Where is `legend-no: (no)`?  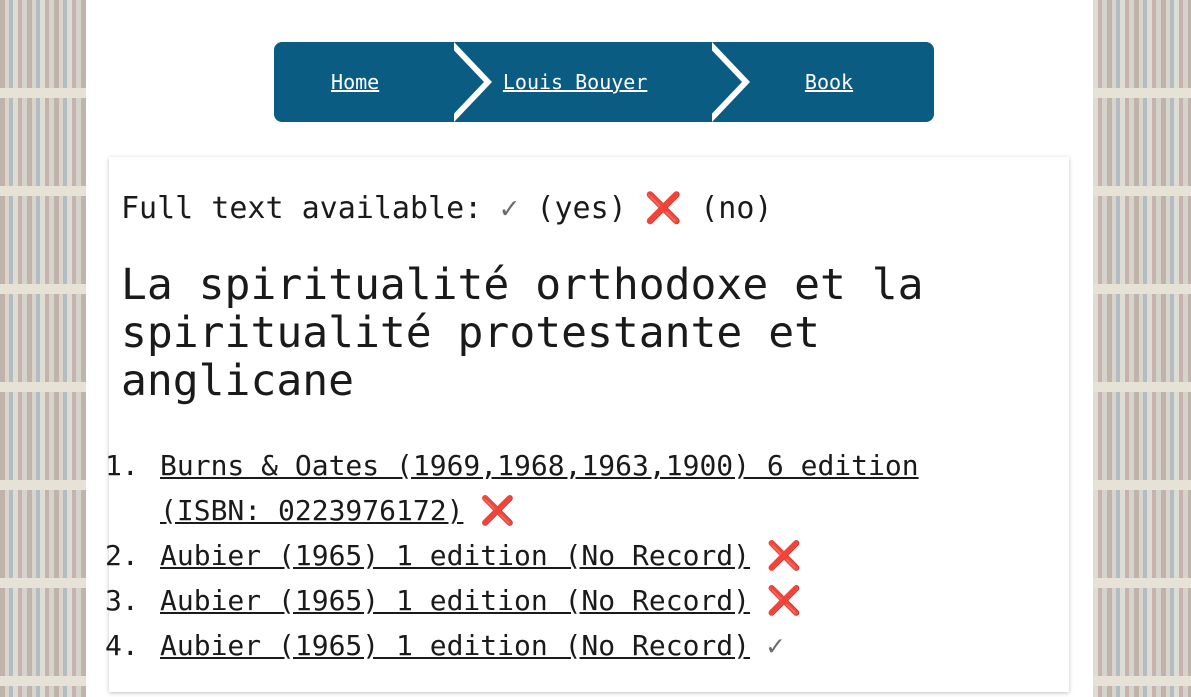 legend-no: (no) is located at coordinates (736, 208).